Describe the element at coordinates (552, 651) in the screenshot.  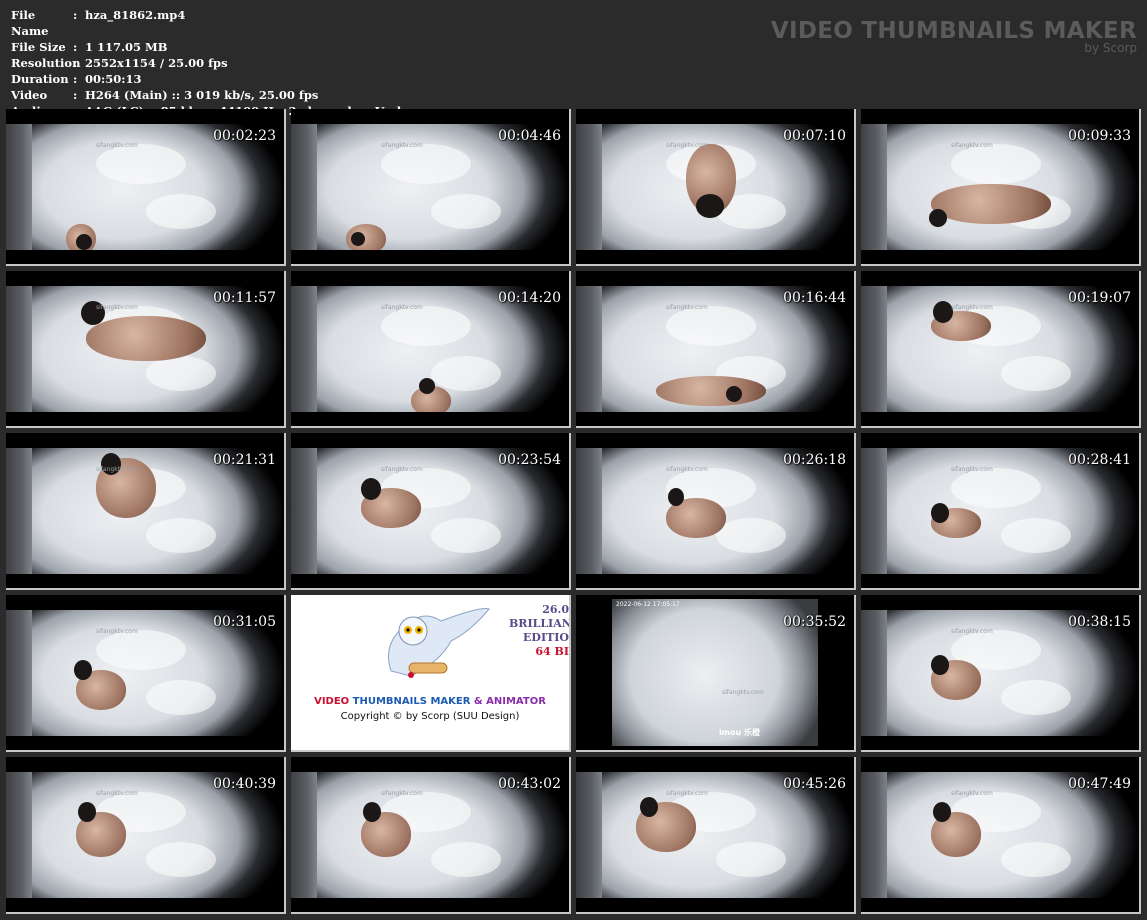
I see `bits-label: 64 BI` at that location.